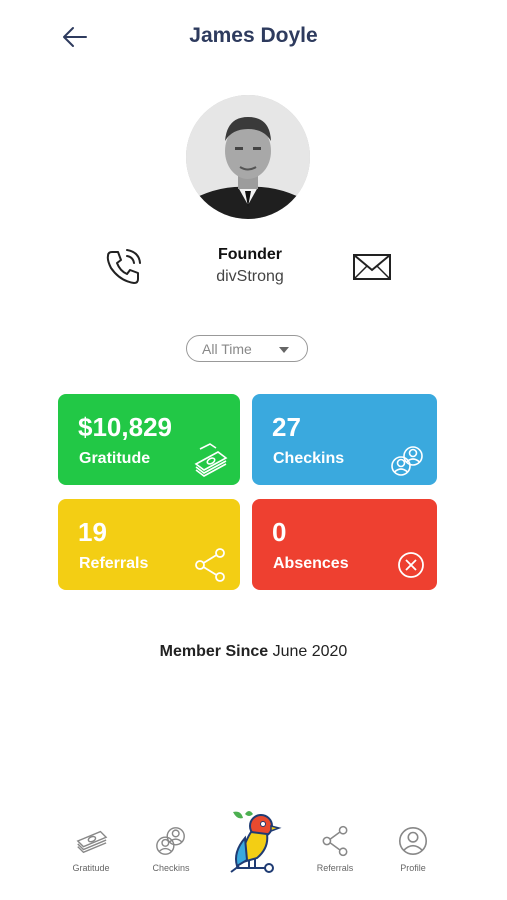 This screenshot has width=507, height=900. What do you see at coordinates (115, 458) in the screenshot?
I see `stat-label: Gratitude` at bounding box center [115, 458].